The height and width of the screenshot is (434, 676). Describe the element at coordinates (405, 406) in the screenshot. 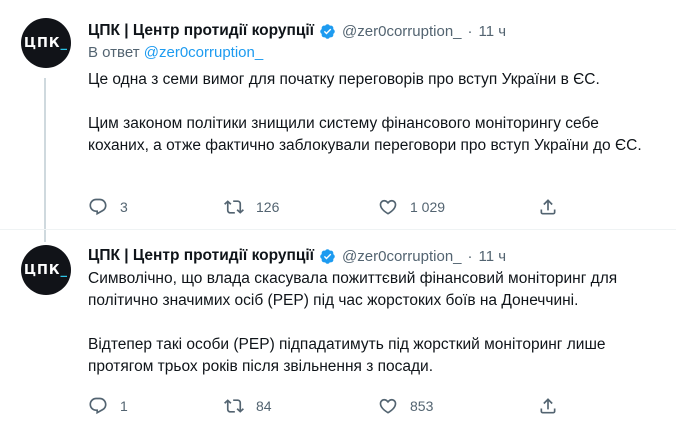

I see `like-button: 853` at that location.